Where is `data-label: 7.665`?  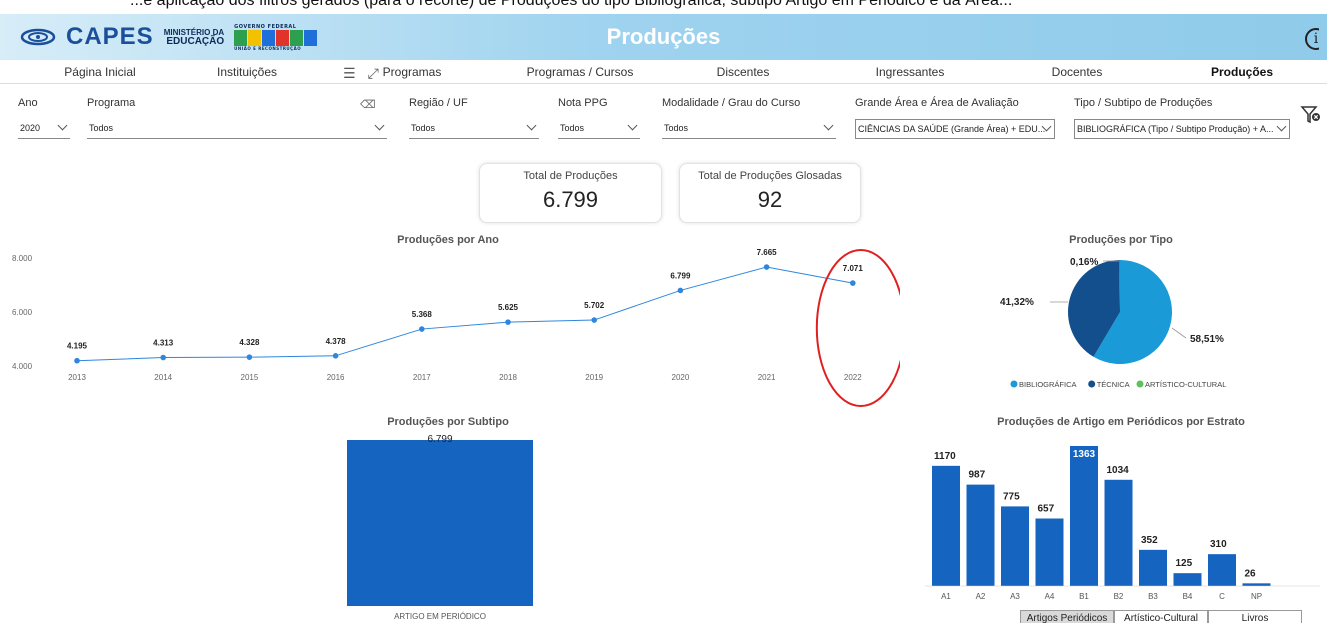
data-label: 7.665 is located at coordinates (767, 252).